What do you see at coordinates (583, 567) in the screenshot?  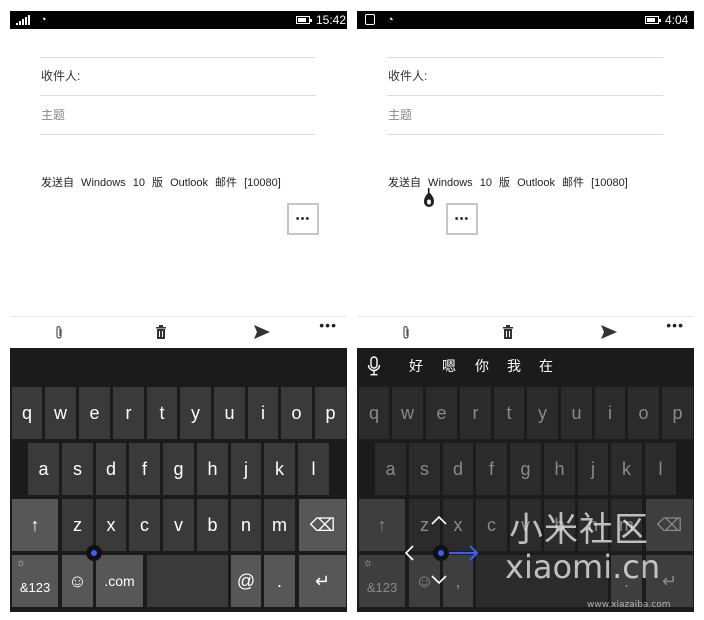 I see `watermark-text: xiaomi.cn` at bounding box center [583, 567].